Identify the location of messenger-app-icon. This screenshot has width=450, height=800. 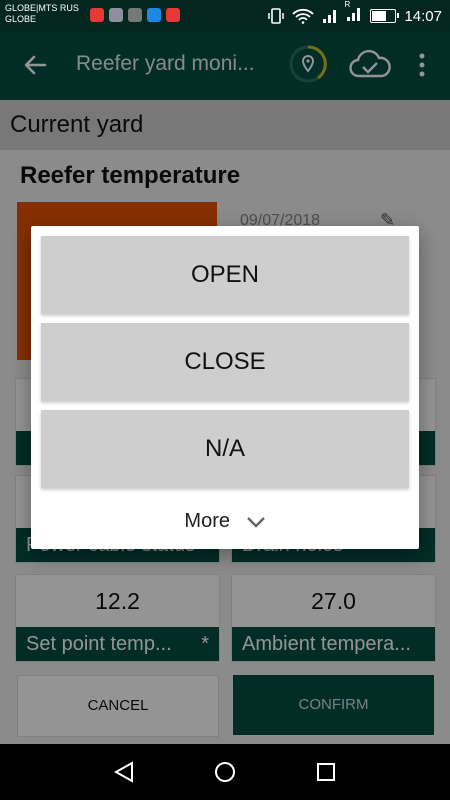
(154, 15).